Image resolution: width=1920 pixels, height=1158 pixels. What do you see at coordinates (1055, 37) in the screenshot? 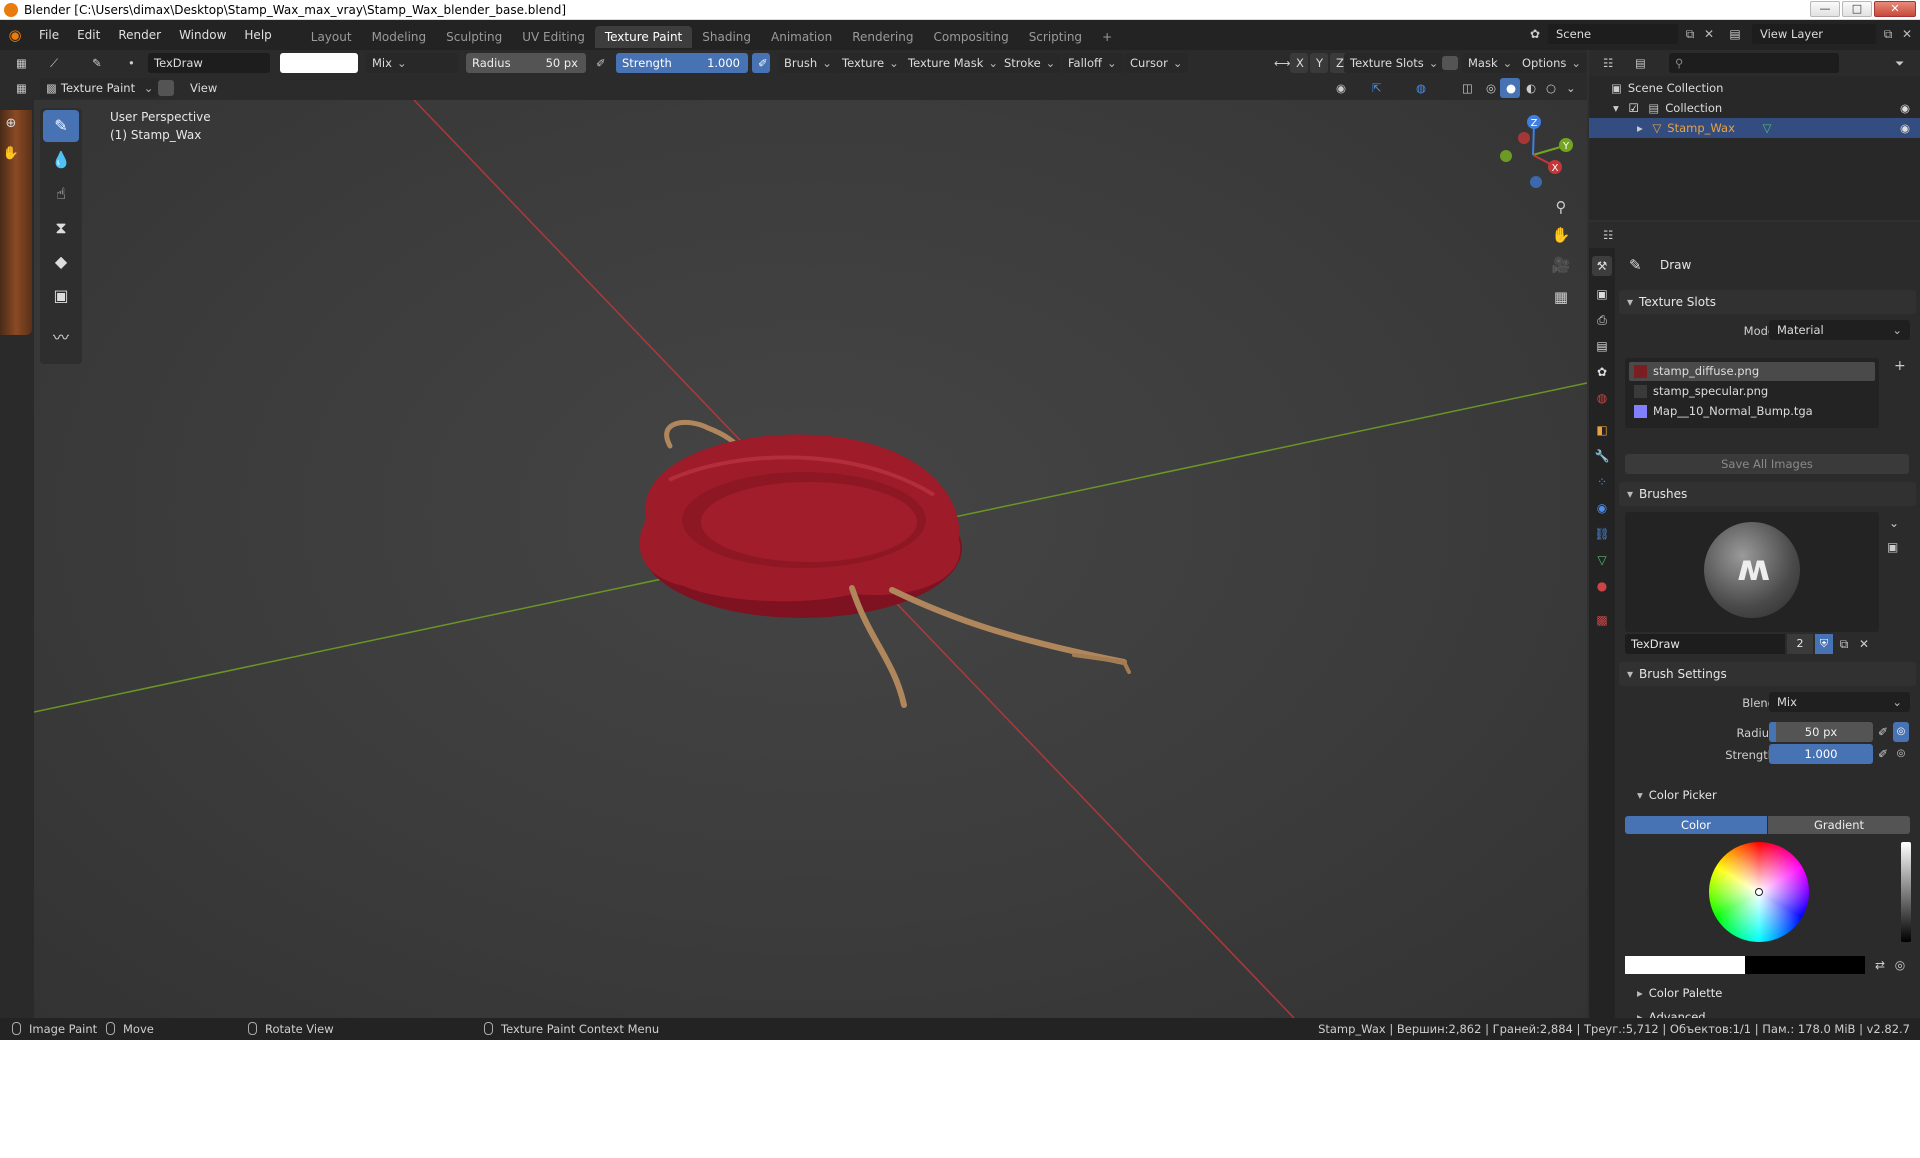
I see `tab-scripting: Scripting` at bounding box center [1055, 37].